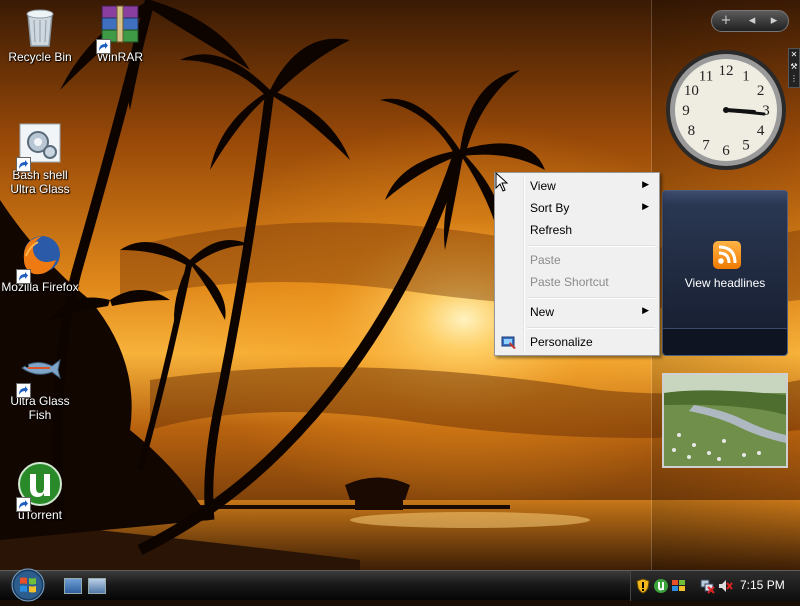  I want to click on clock-numeral: 1, so click(746, 76).